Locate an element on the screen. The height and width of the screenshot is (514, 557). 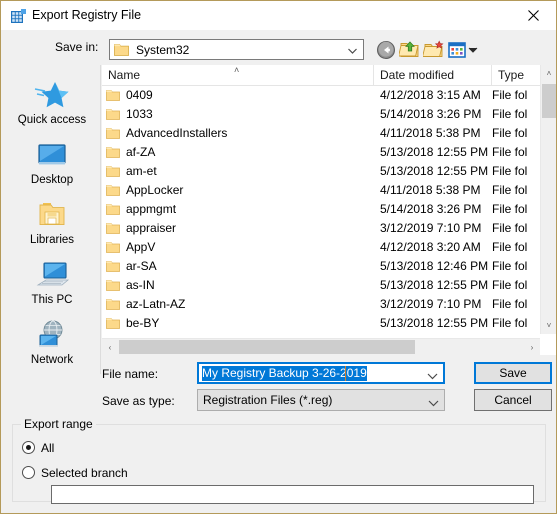
horizontal-scrollbar: ‹ › is located at coordinates (321, 346).